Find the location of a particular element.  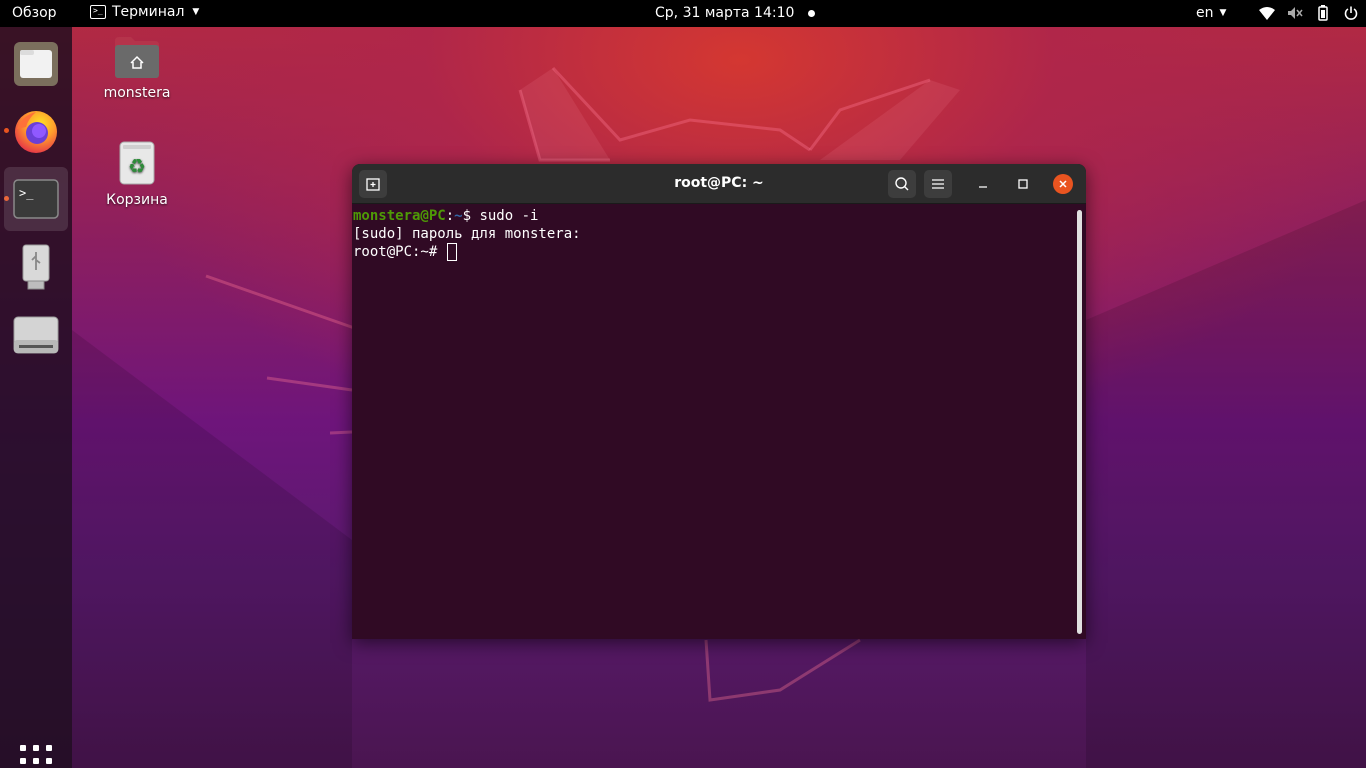

search-icon is located at coordinates (902, 184).